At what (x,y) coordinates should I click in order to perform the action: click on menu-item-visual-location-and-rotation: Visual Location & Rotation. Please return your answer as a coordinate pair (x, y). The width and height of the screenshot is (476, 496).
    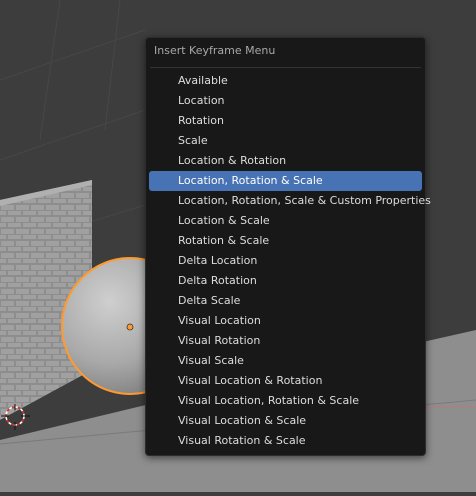
    Looking at the image, I should click on (285, 381).